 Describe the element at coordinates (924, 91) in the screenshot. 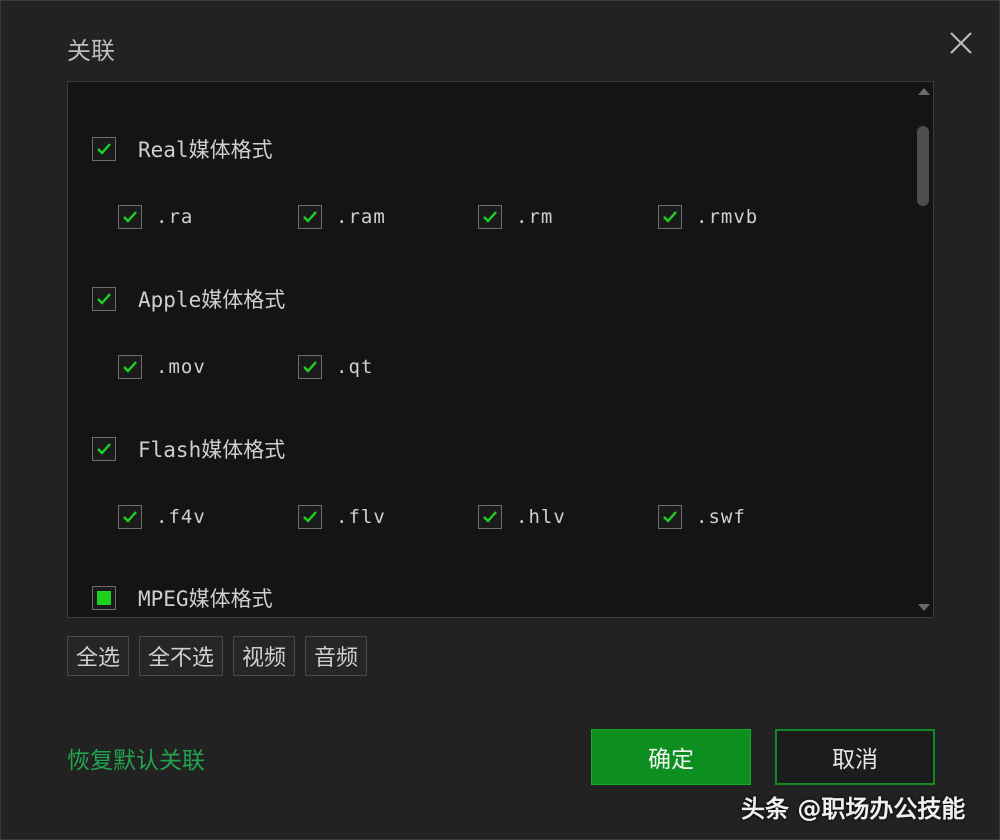

I see `scroll-up-icon` at that location.